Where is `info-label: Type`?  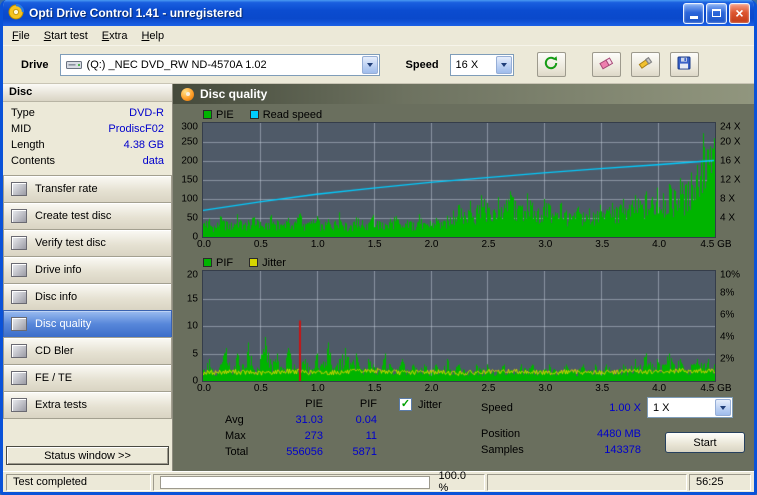
info-label: Type is located at coordinates (23, 113).